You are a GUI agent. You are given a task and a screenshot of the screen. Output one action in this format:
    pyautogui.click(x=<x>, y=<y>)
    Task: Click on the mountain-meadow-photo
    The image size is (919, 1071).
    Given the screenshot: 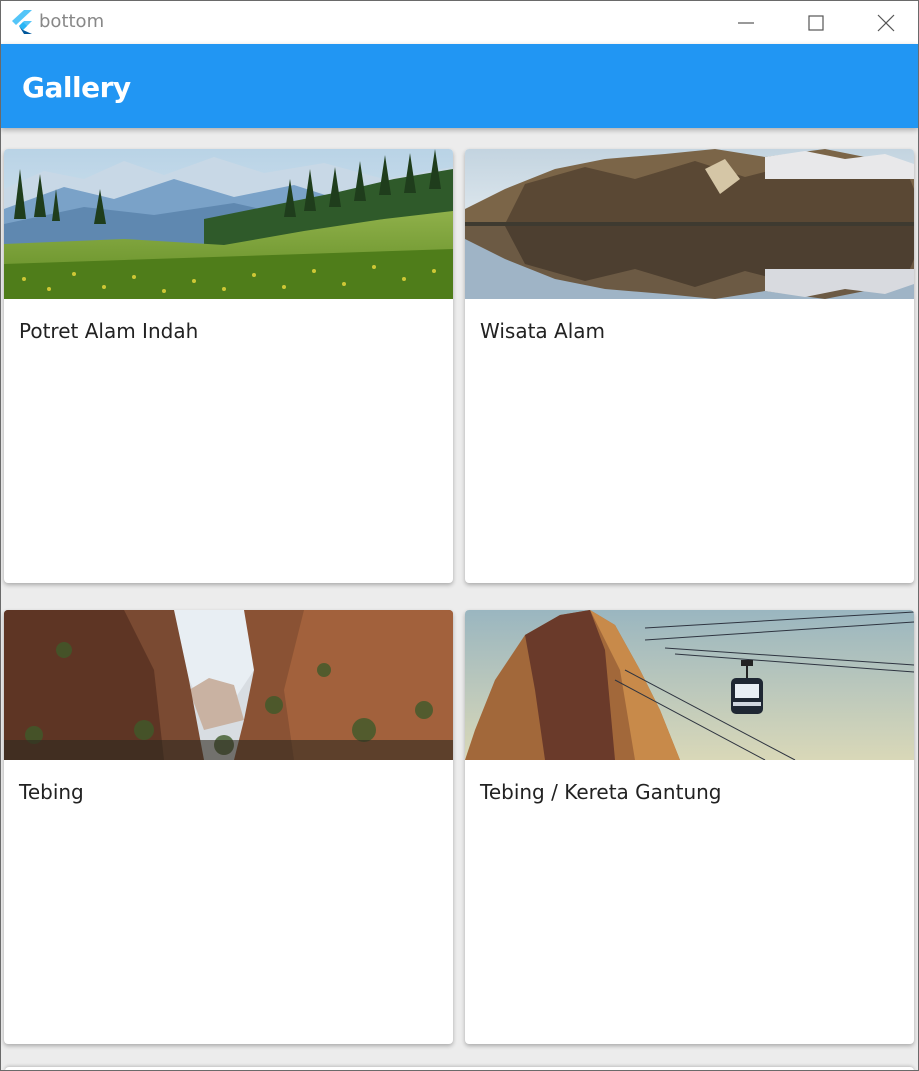 What is the action you would take?
    pyautogui.click(x=228, y=224)
    